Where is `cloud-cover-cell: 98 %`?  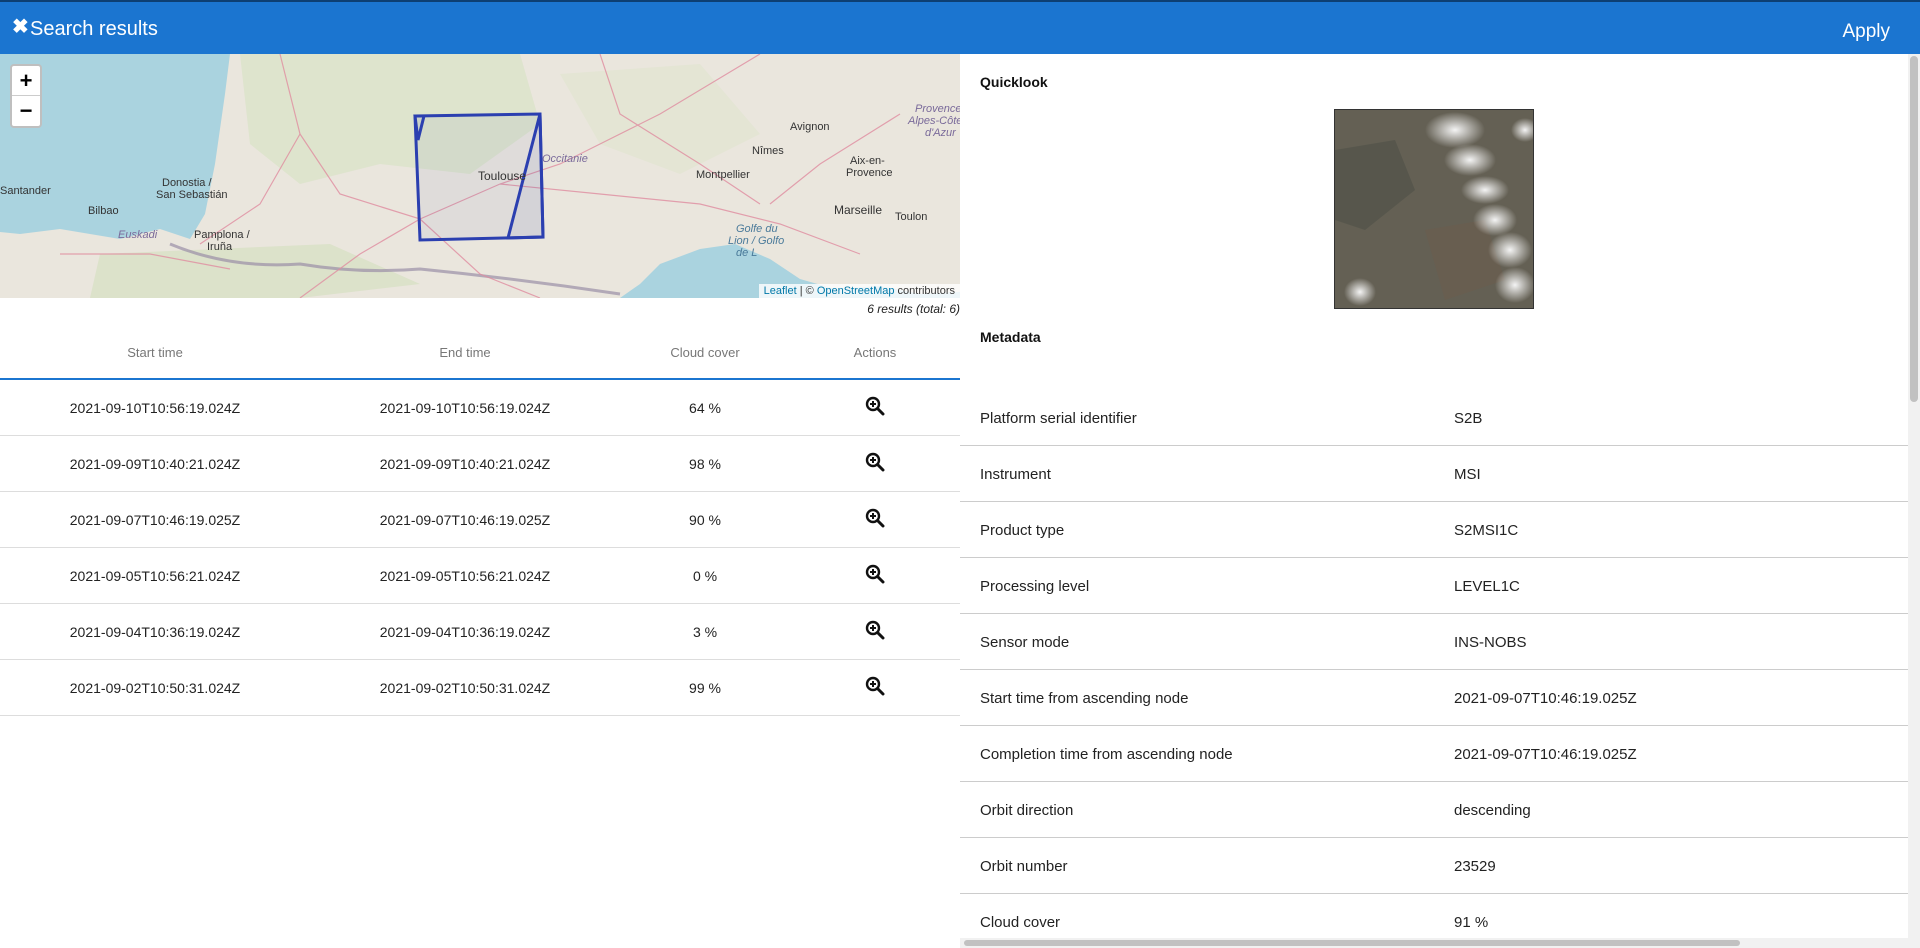 cloud-cover-cell: 98 % is located at coordinates (705, 464).